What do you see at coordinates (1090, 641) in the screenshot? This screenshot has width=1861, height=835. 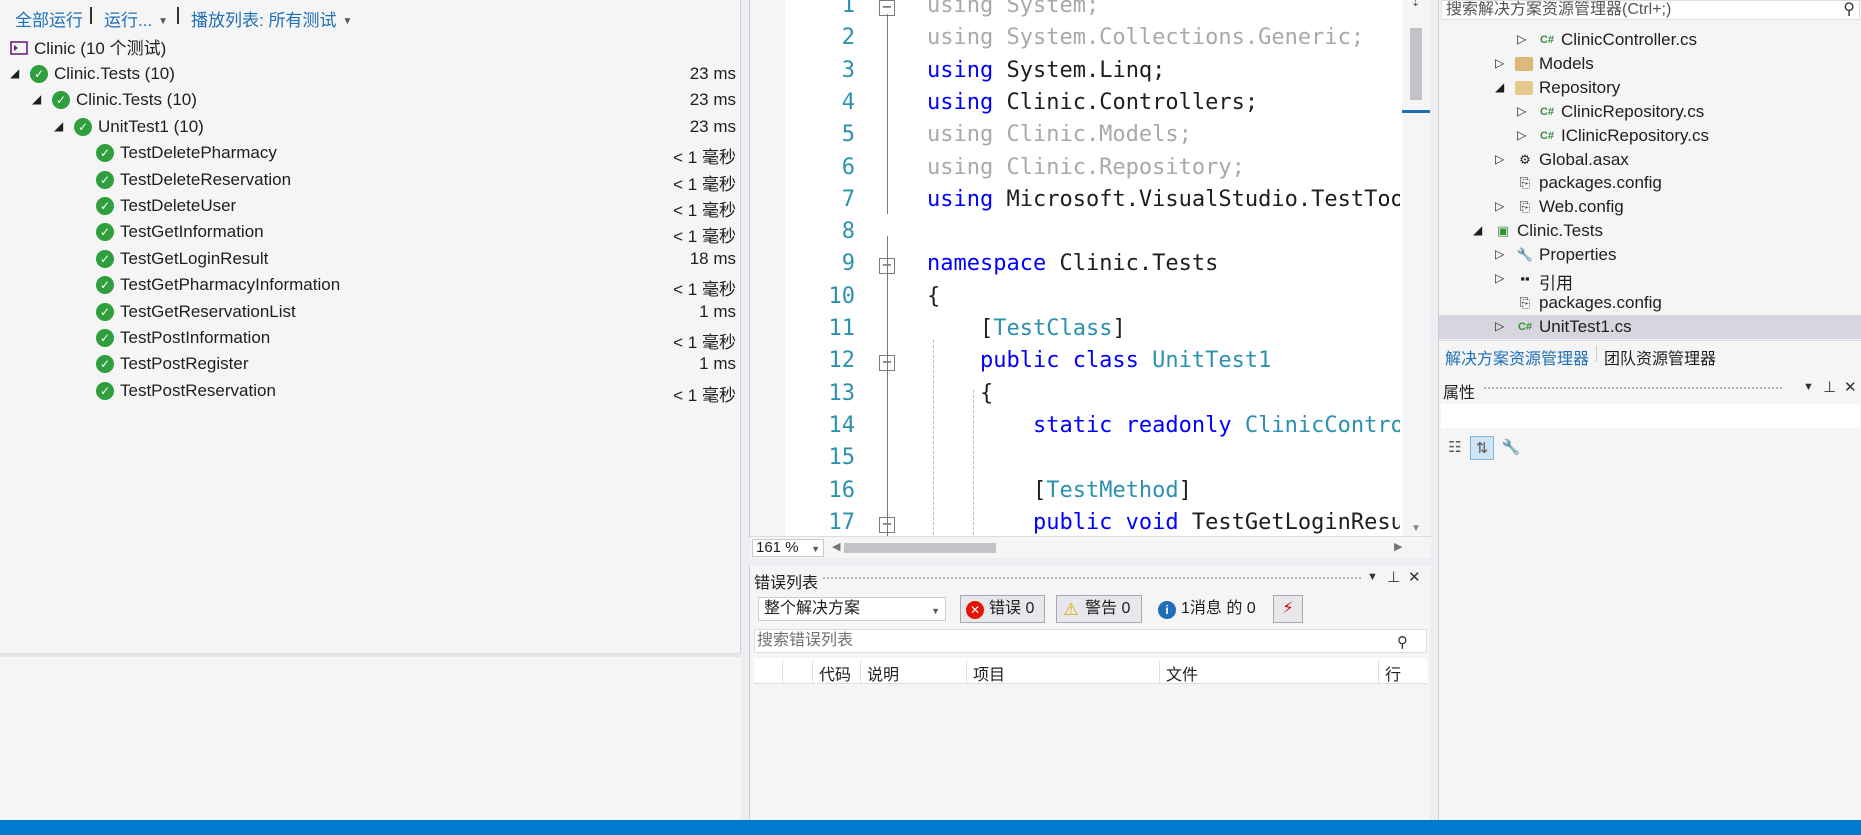 I see `error-search-input: 搜索错误列表 ⚲` at bounding box center [1090, 641].